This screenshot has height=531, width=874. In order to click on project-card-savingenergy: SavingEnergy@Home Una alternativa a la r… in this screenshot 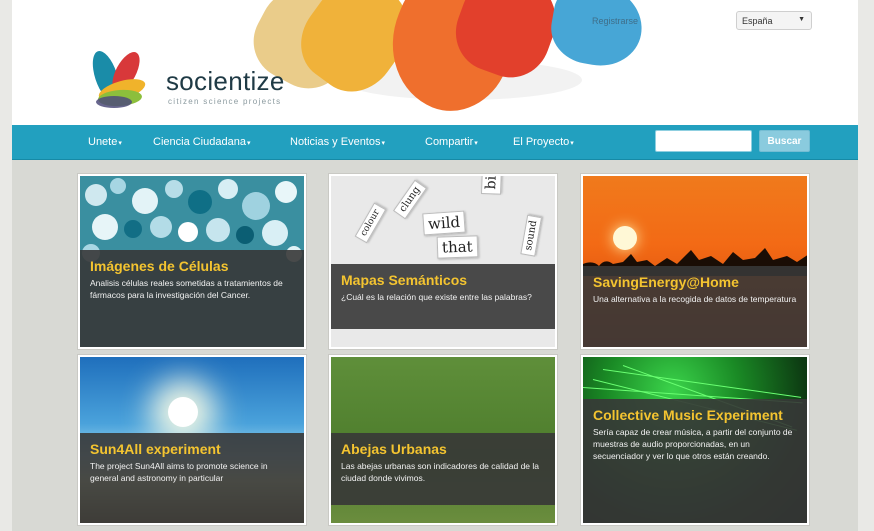, I will do `click(695, 261)`.